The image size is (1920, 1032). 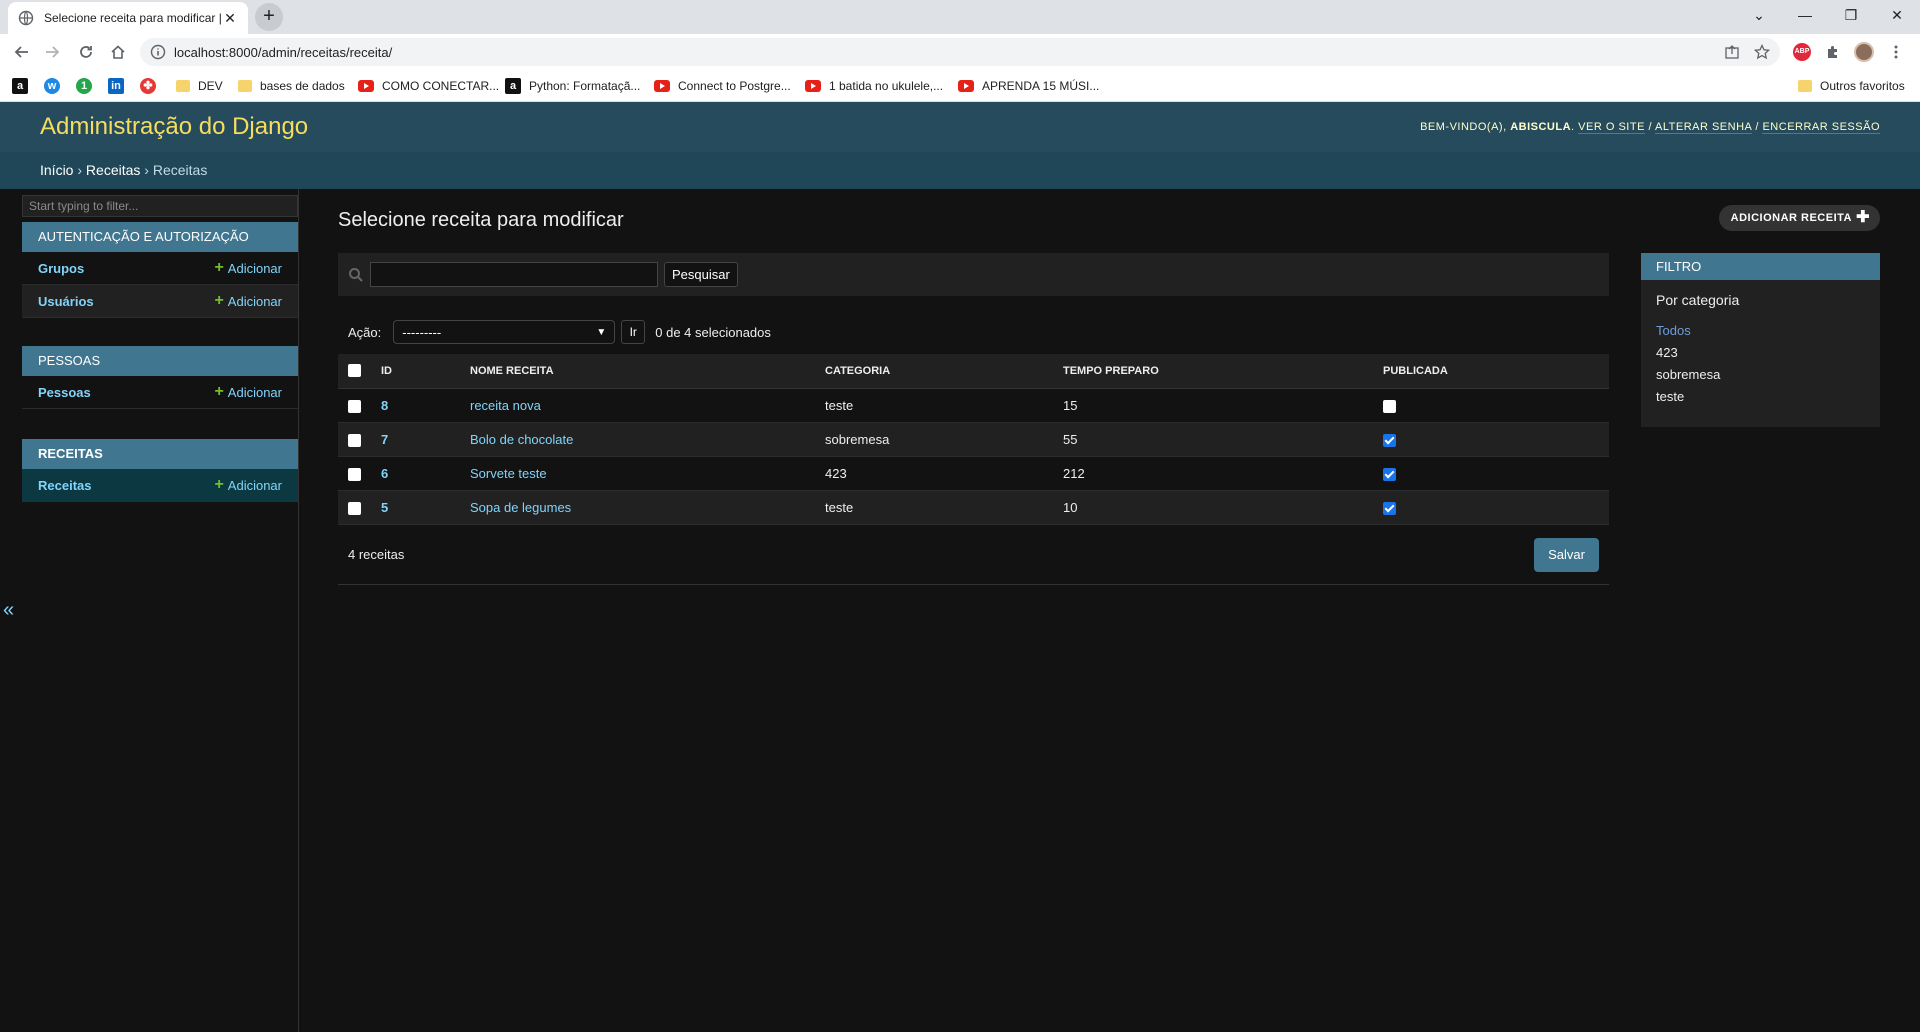 What do you see at coordinates (1566, 554) in the screenshot?
I see `save-button: Salvar` at bounding box center [1566, 554].